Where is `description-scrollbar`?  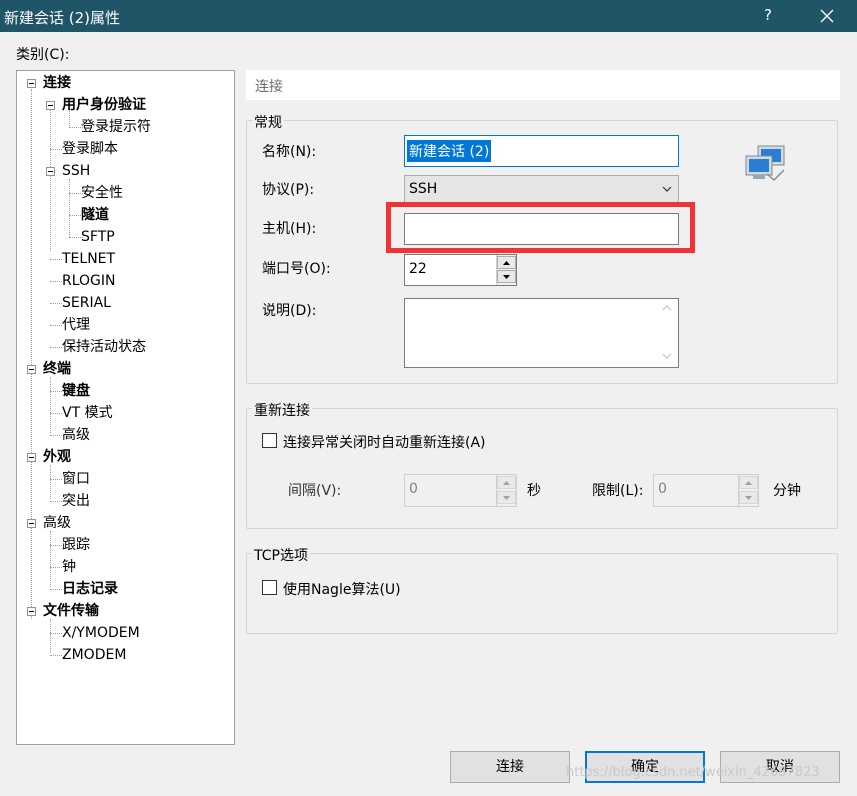 description-scrollbar is located at coordinates (667, 332).